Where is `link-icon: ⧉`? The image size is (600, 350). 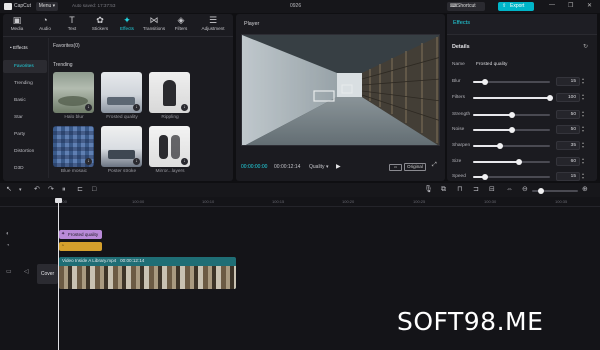 link-icon: ⧉ is located at coordinates (443, 190).